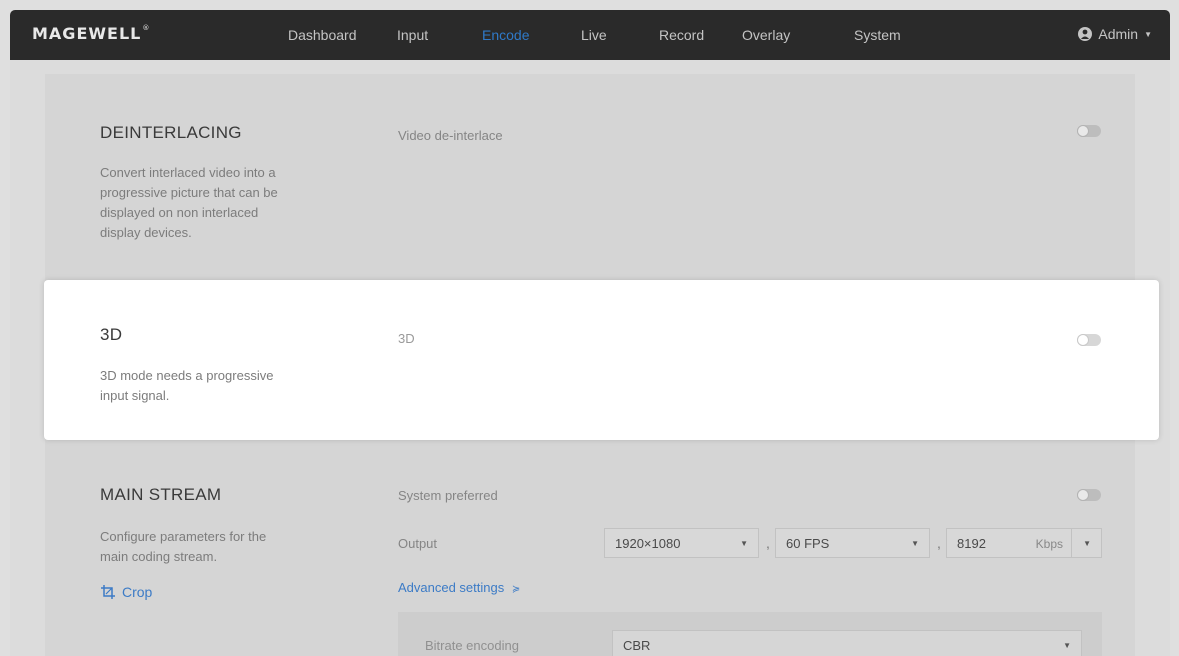 The height and width of the screenshot is (656, 1179). I want to click on nav-overlay: Overlay, so click(766, 35).